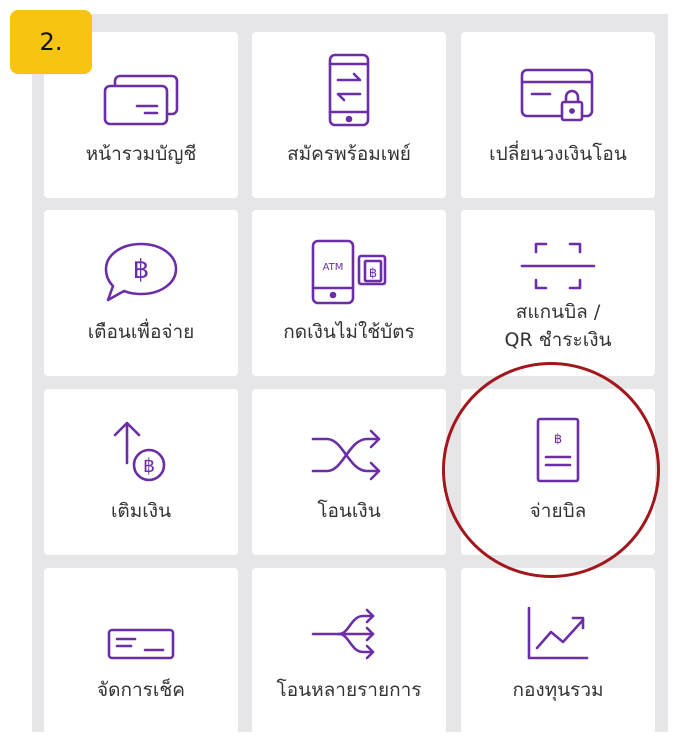 The image size is (680, 749). I want to click on phone-transfer-icon, so click(349, 87).